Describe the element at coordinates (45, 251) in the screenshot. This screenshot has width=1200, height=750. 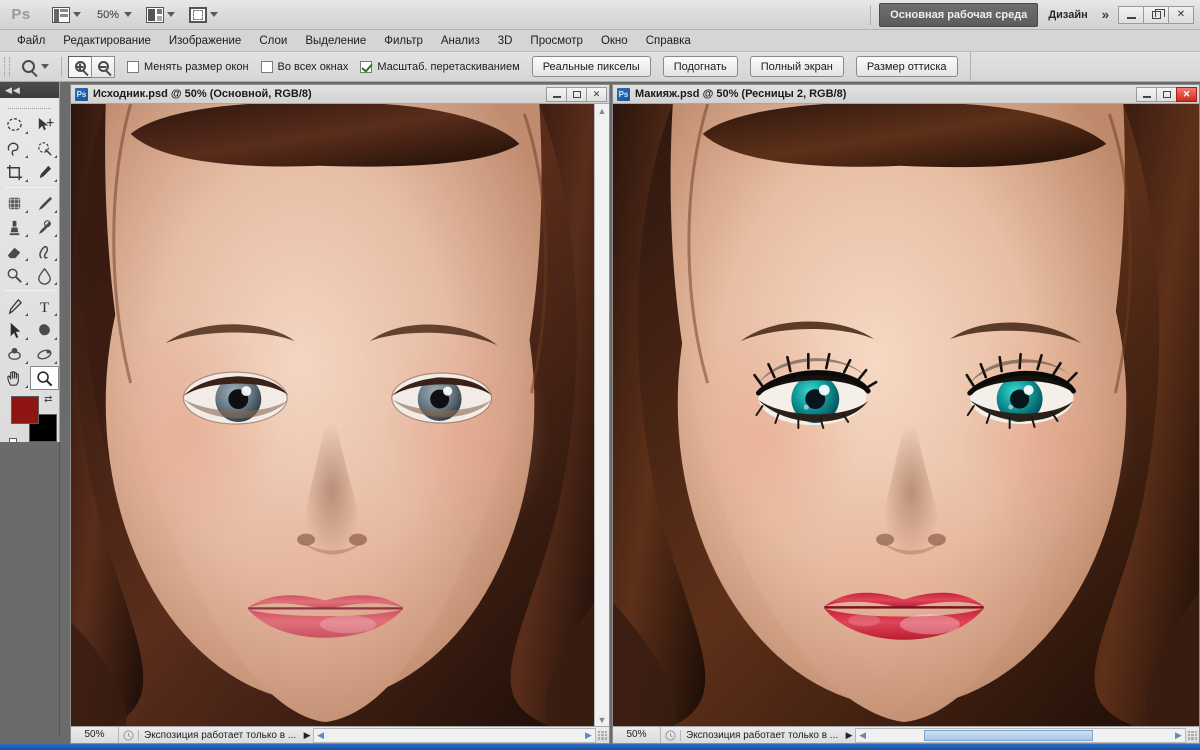
I see `smudge-tool-button` at that location.